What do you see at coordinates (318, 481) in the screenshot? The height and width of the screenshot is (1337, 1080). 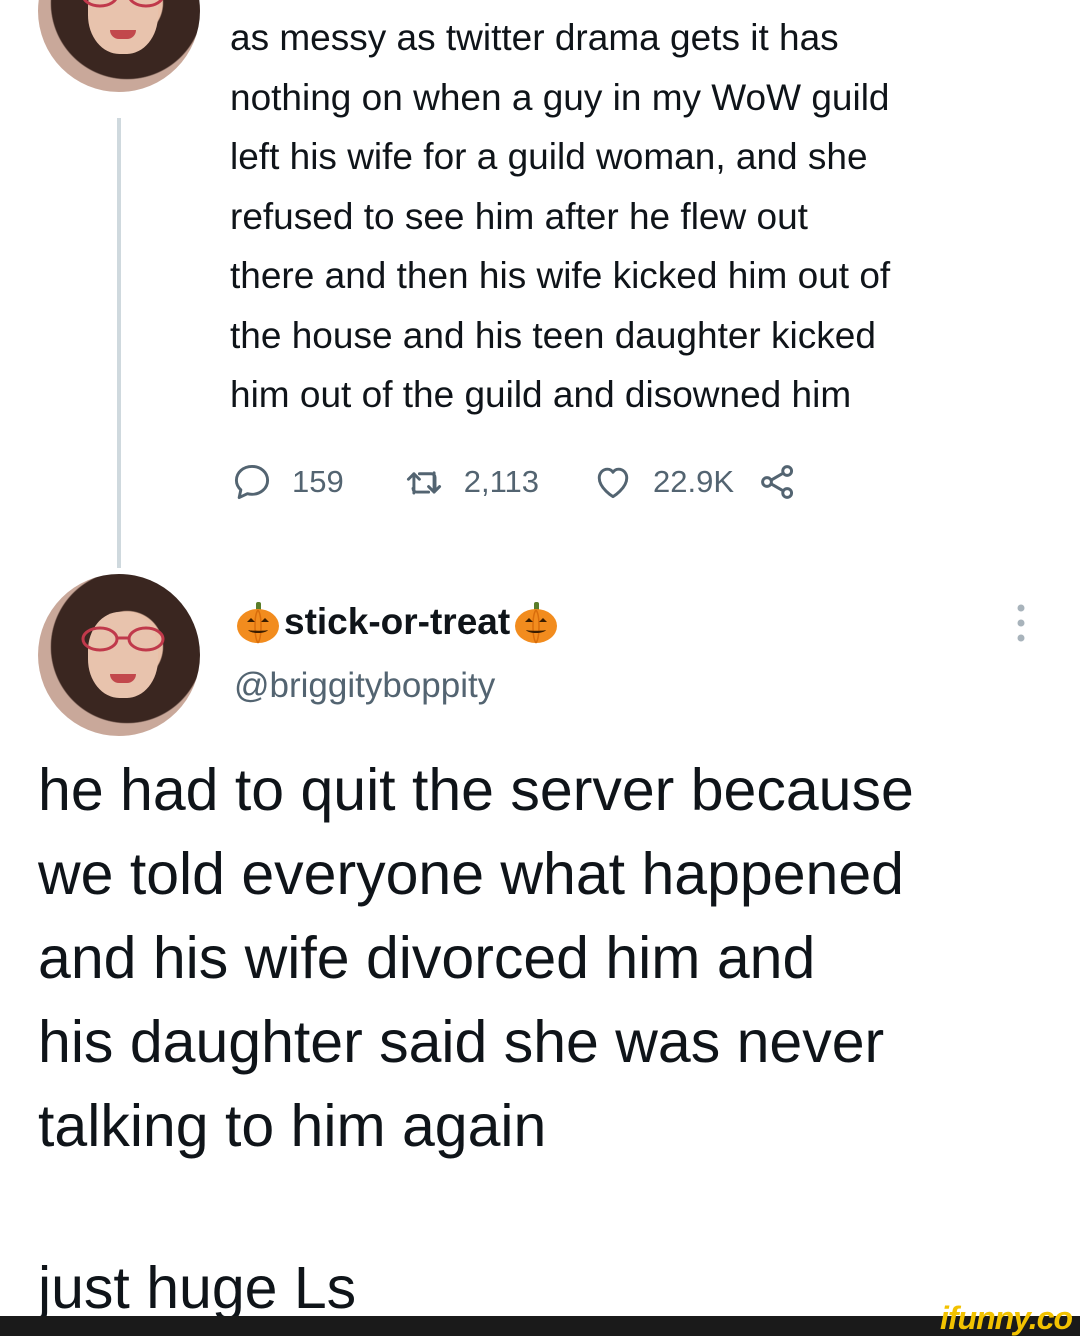 I see `reply-count: 159` at bounding box center [318, 481].